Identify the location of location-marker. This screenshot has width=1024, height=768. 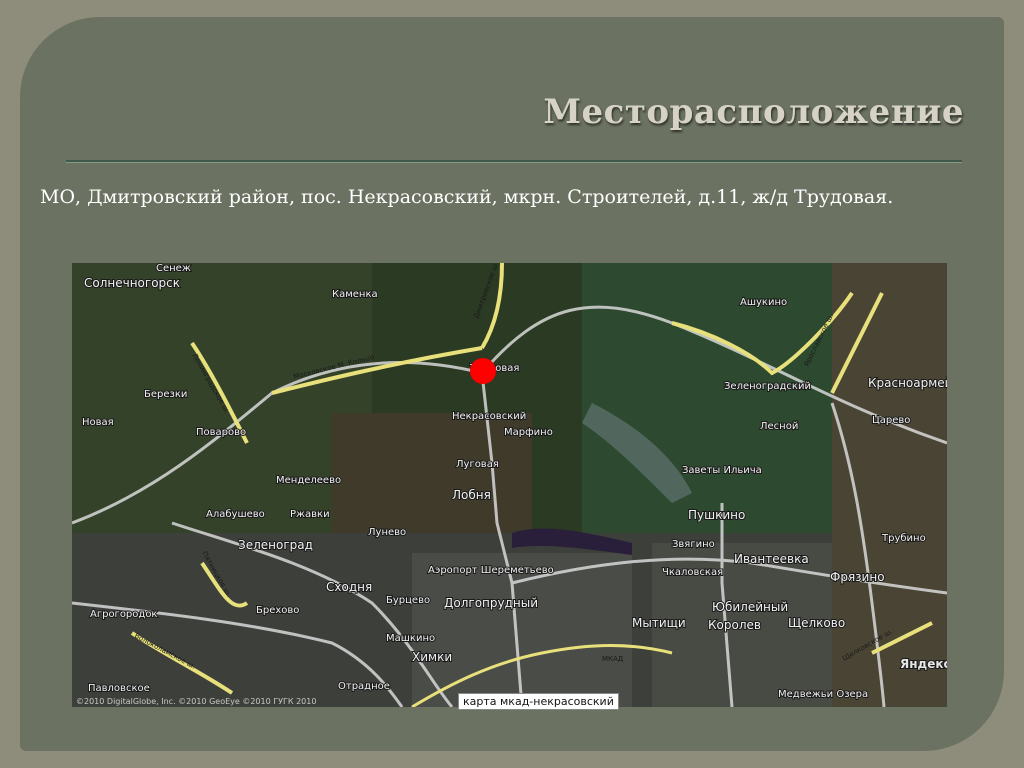
(483, 371).